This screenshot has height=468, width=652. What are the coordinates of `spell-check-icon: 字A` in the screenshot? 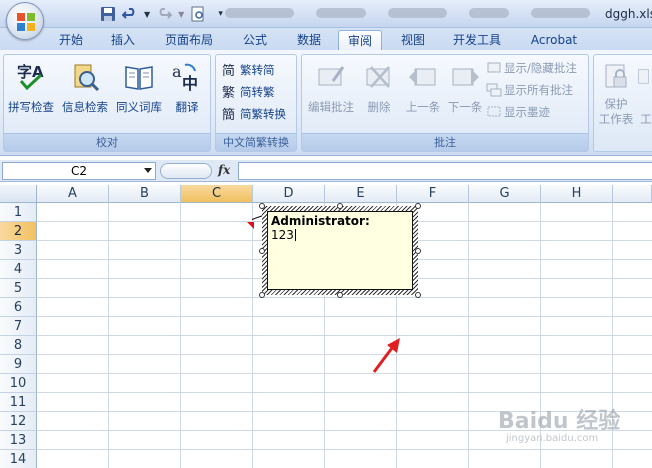 It's located at (30, 77).